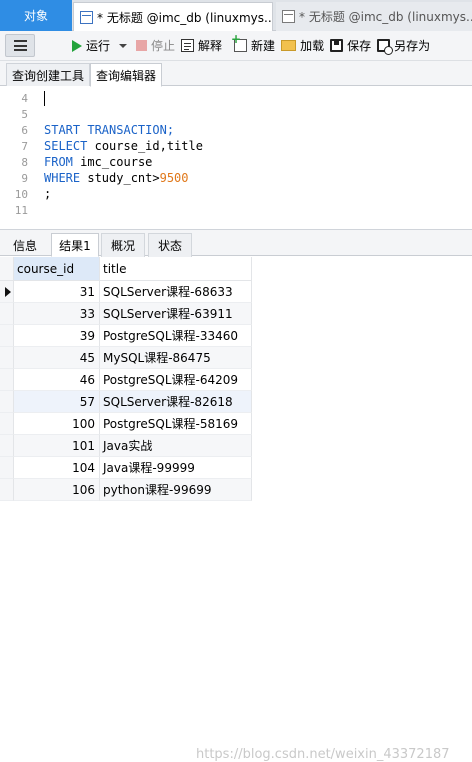 The height and width of the screenshot is (762, 472). What do you see at coordinates (176, 269) in the screenshot?
I see `column-header-title: title` at bounding box center [176, 269].